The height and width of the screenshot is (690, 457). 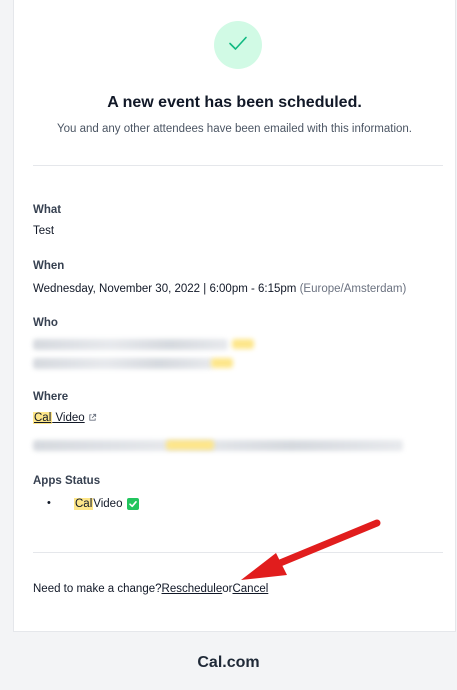 I want to click on footer-divider, so click(x=238, y=552).